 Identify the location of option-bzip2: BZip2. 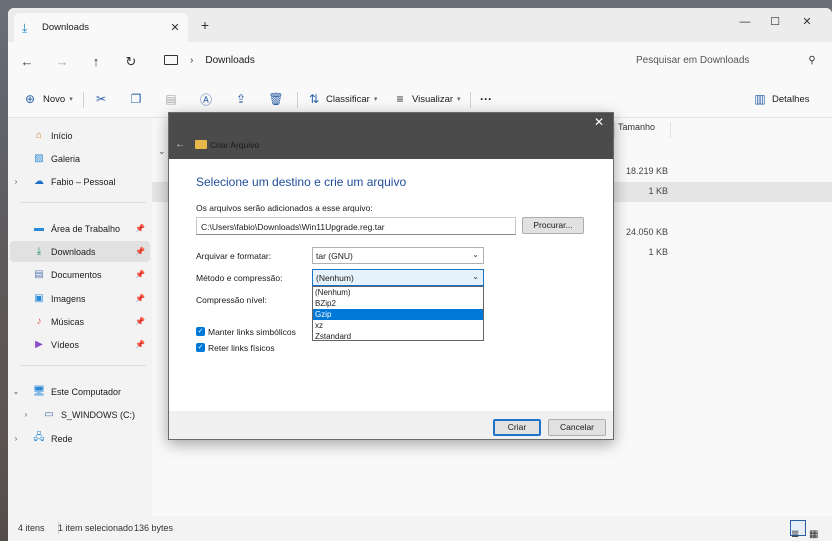
(398, 303).